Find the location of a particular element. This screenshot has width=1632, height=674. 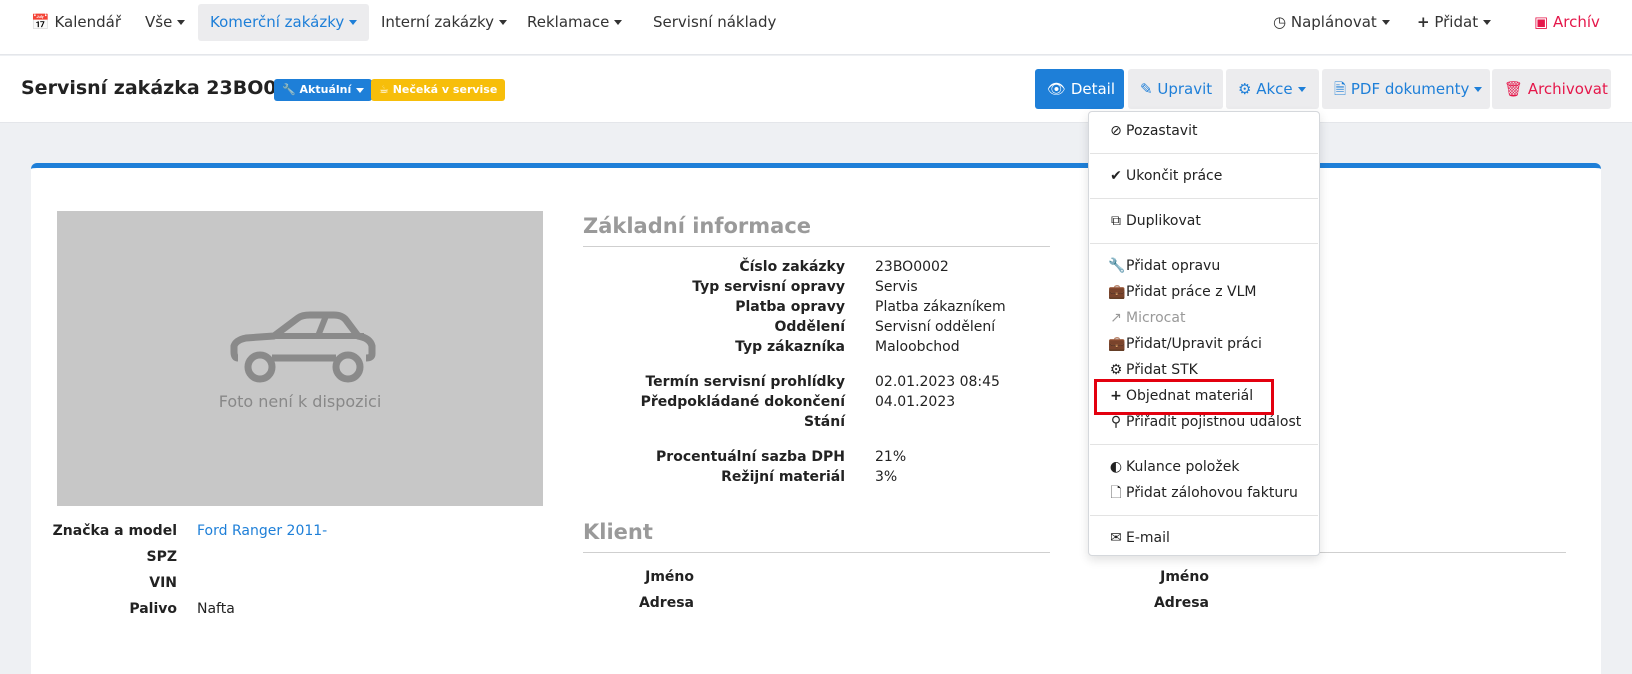

page-title: Servisní zakázka 23BO0002 is located at coordinates (169, 88).